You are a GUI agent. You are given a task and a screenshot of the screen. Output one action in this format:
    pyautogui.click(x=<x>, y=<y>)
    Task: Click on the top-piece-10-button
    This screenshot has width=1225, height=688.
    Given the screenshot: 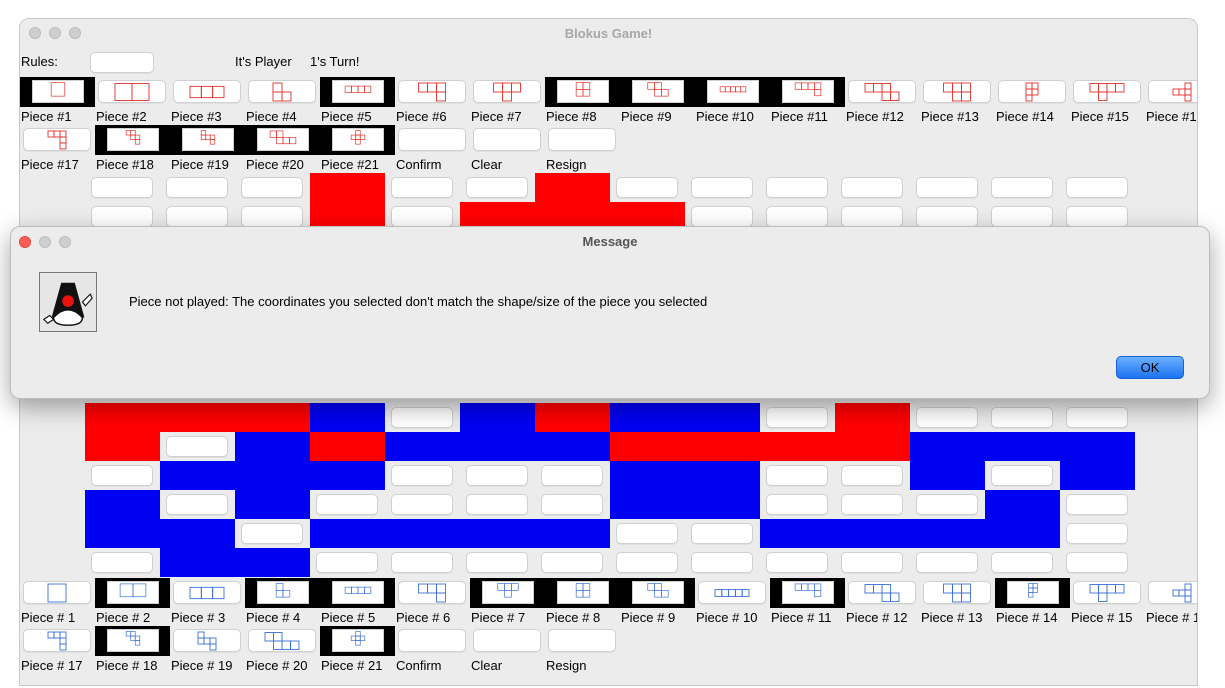 What is the action you would take?
    pyautogui.click(x=733, y=91)
    